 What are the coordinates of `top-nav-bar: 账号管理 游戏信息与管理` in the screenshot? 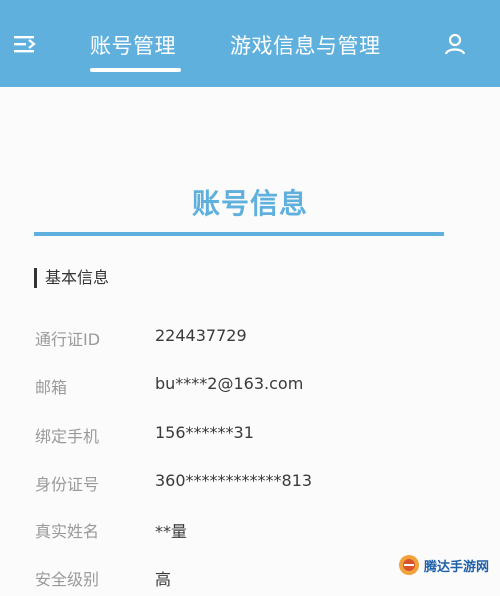 It's located at (250, 43).